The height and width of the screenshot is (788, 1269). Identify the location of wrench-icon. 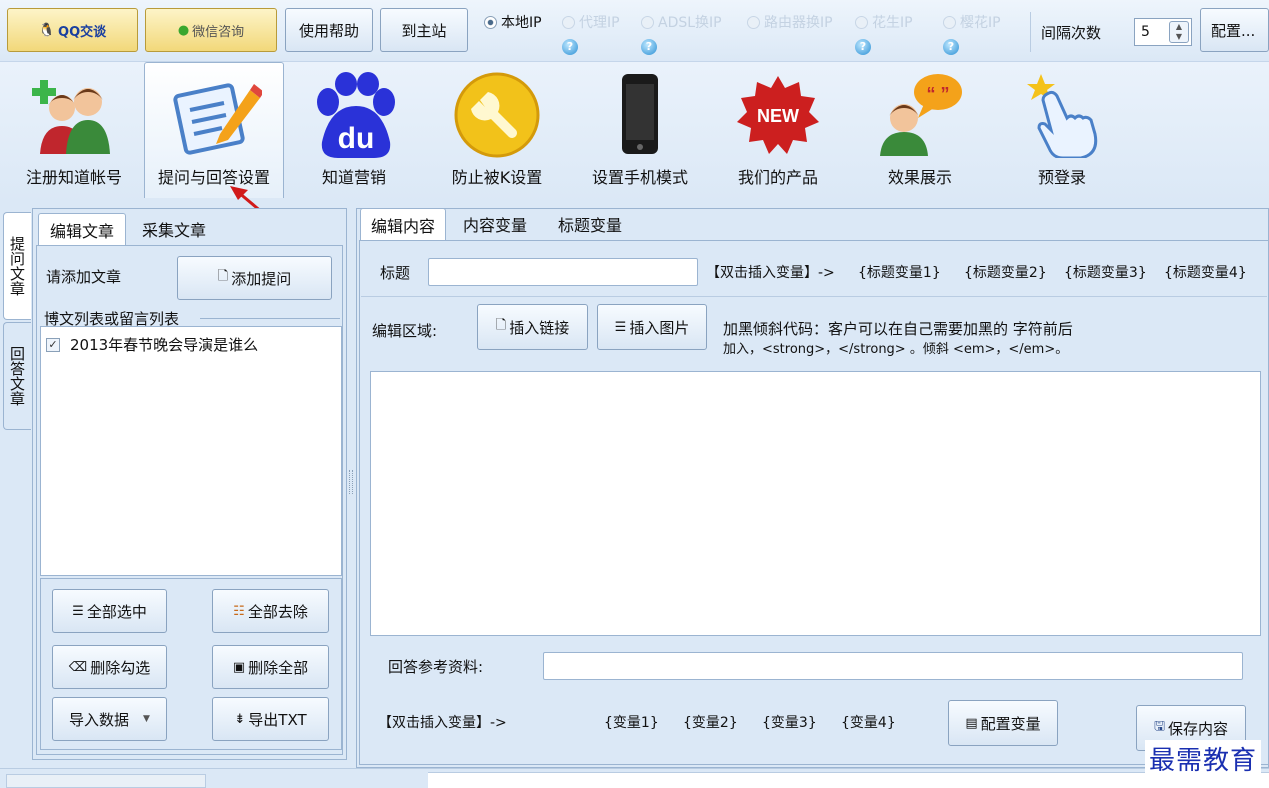
(497, 115).